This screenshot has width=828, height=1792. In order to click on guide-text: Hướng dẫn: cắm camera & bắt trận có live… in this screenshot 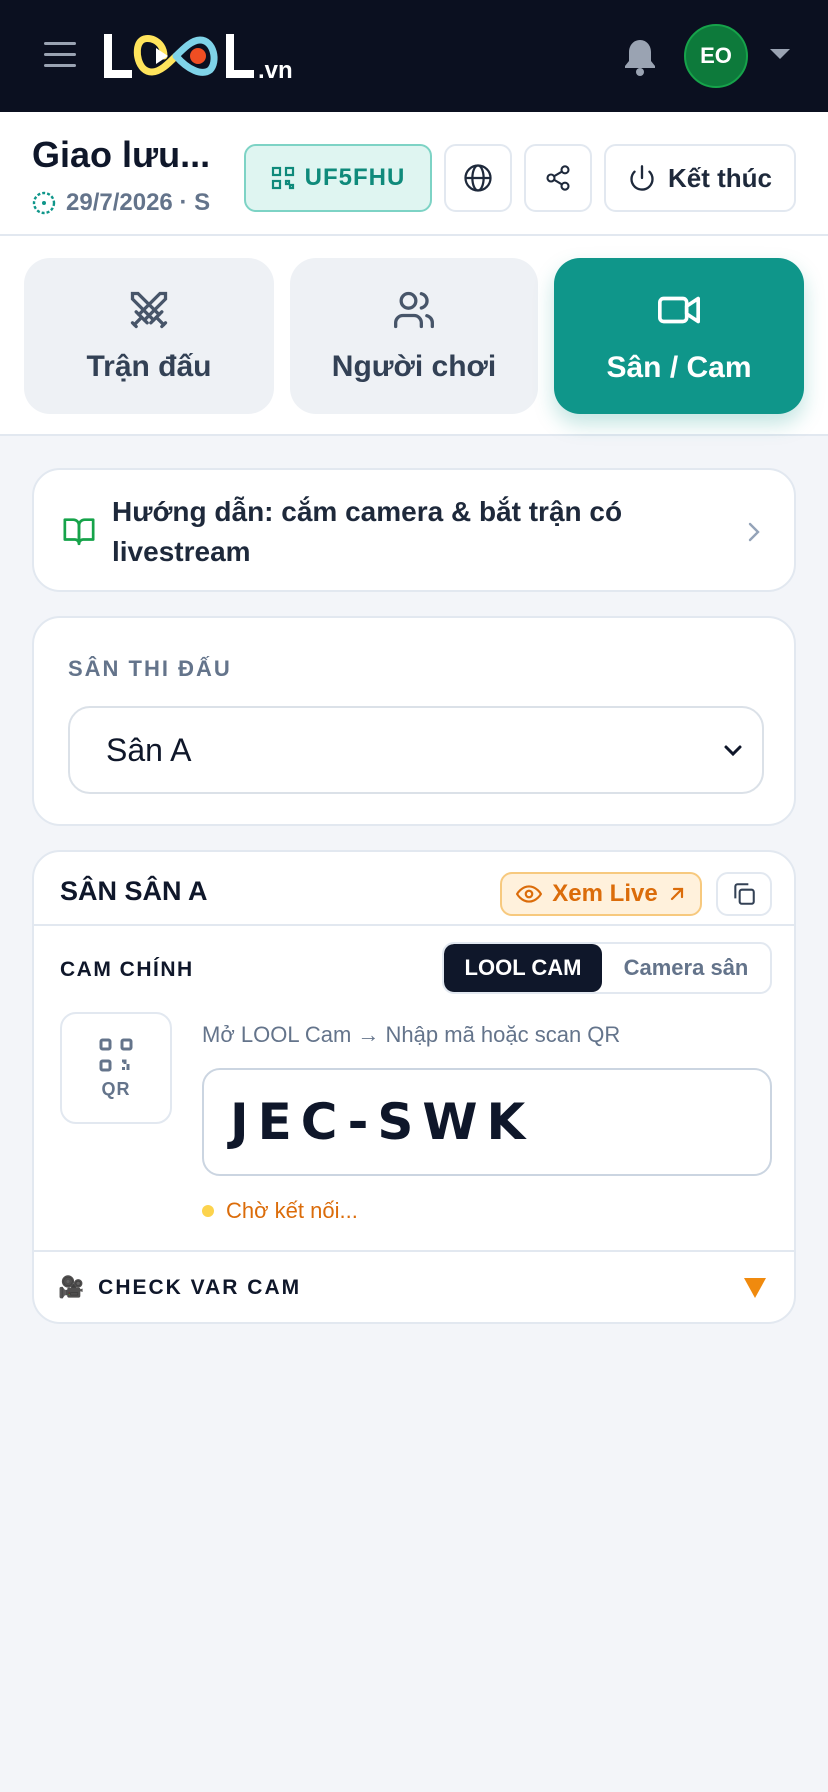, I will do `click(367, 531)`.